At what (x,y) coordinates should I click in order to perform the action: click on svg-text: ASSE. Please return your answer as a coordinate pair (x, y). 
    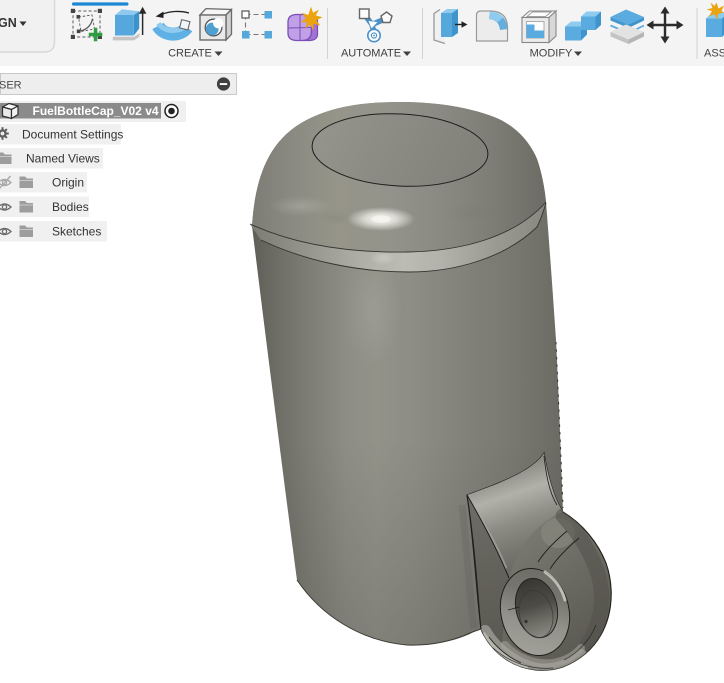
    Looking at the image, I should click on (714, 54).